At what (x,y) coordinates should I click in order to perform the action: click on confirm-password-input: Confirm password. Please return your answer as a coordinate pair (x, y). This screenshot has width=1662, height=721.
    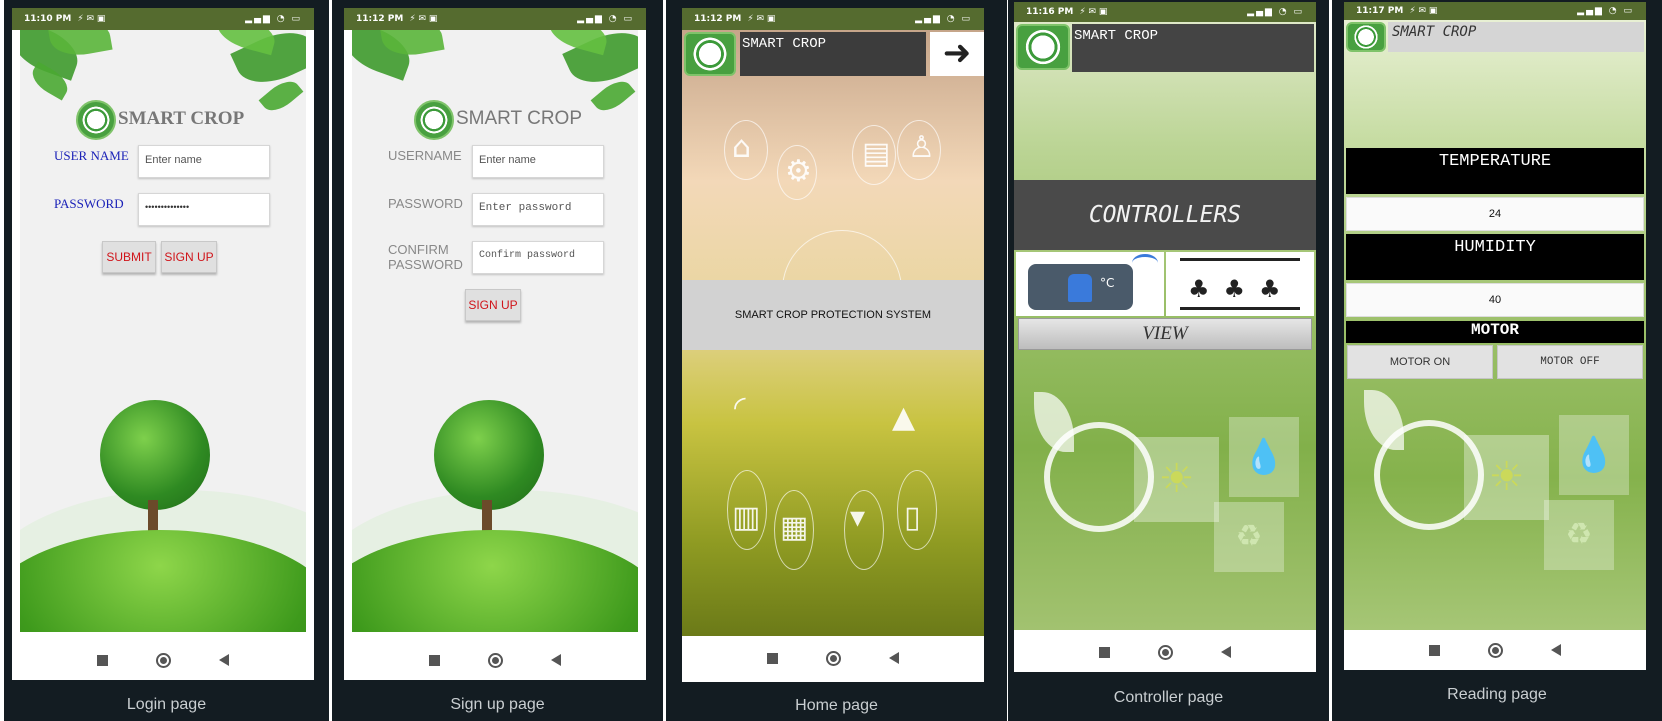
    Looking at the image, I should click on (538, 257).